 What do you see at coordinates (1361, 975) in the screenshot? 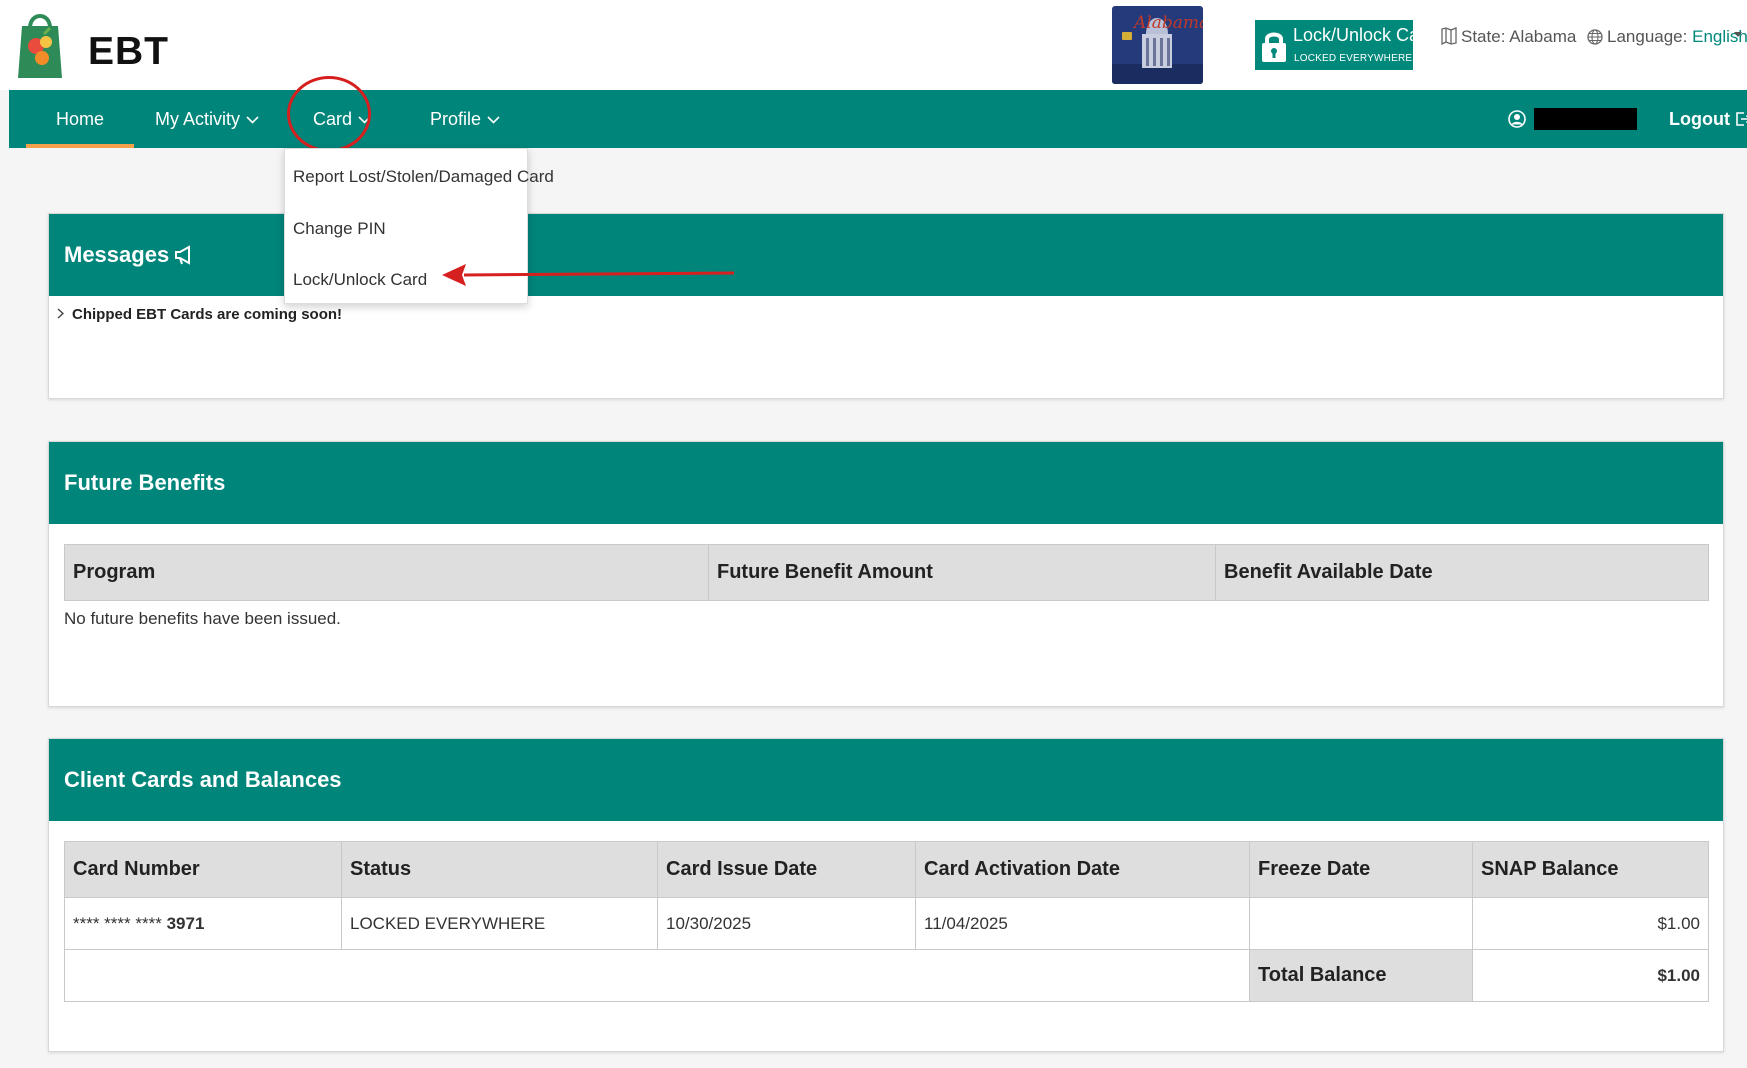
I see `total-balance-label: Total Balance` at bounding box center [1361, 975].